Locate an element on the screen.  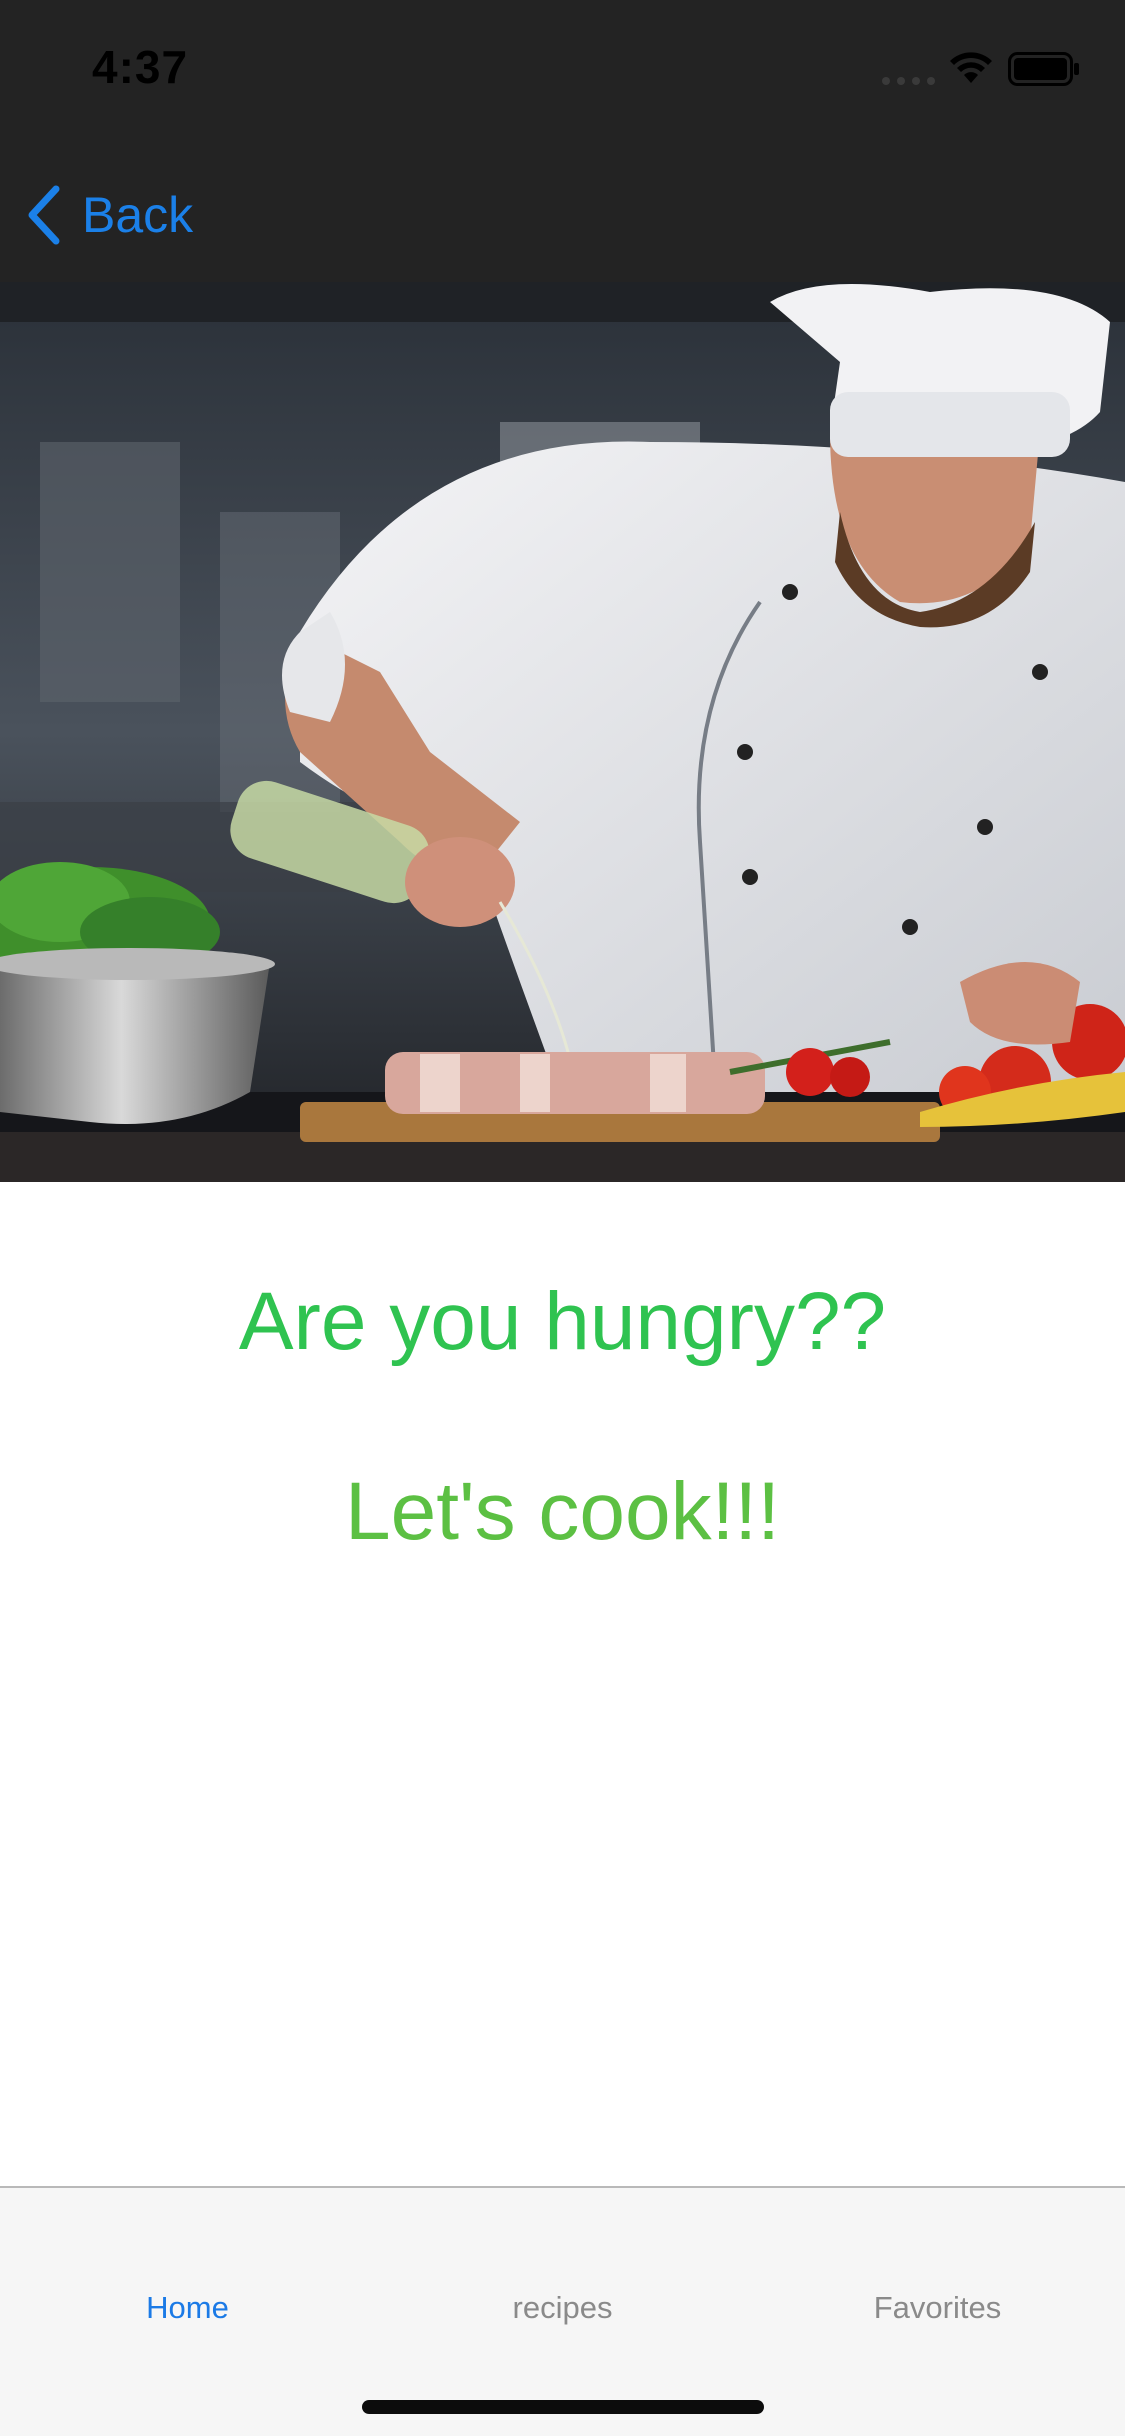
back-button: Back is located at coordinates (108, 215).